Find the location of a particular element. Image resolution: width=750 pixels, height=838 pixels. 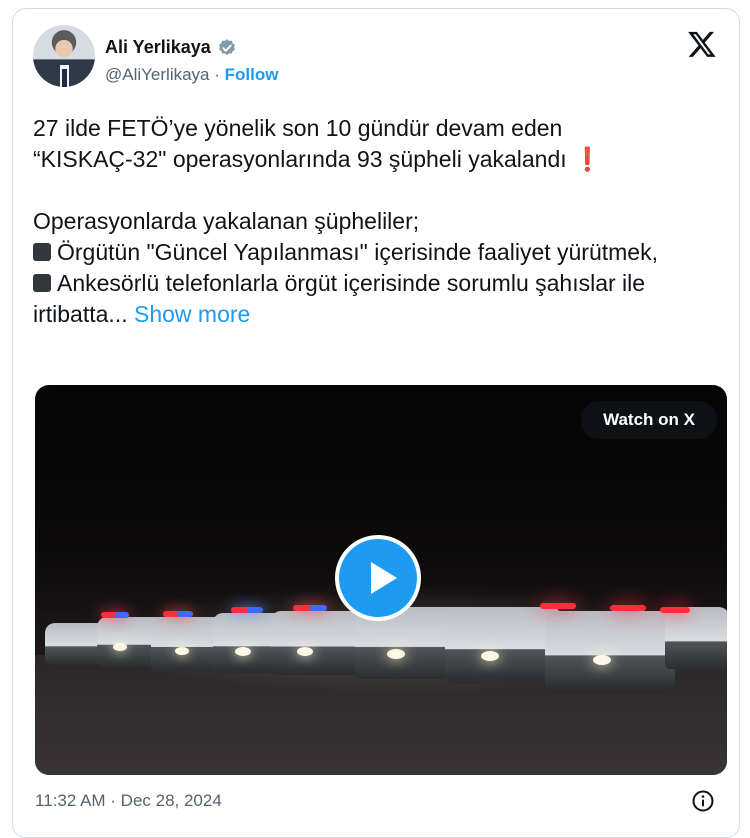

author-name-row: Ali Yerlikaya is located at coordinates (171, 47).